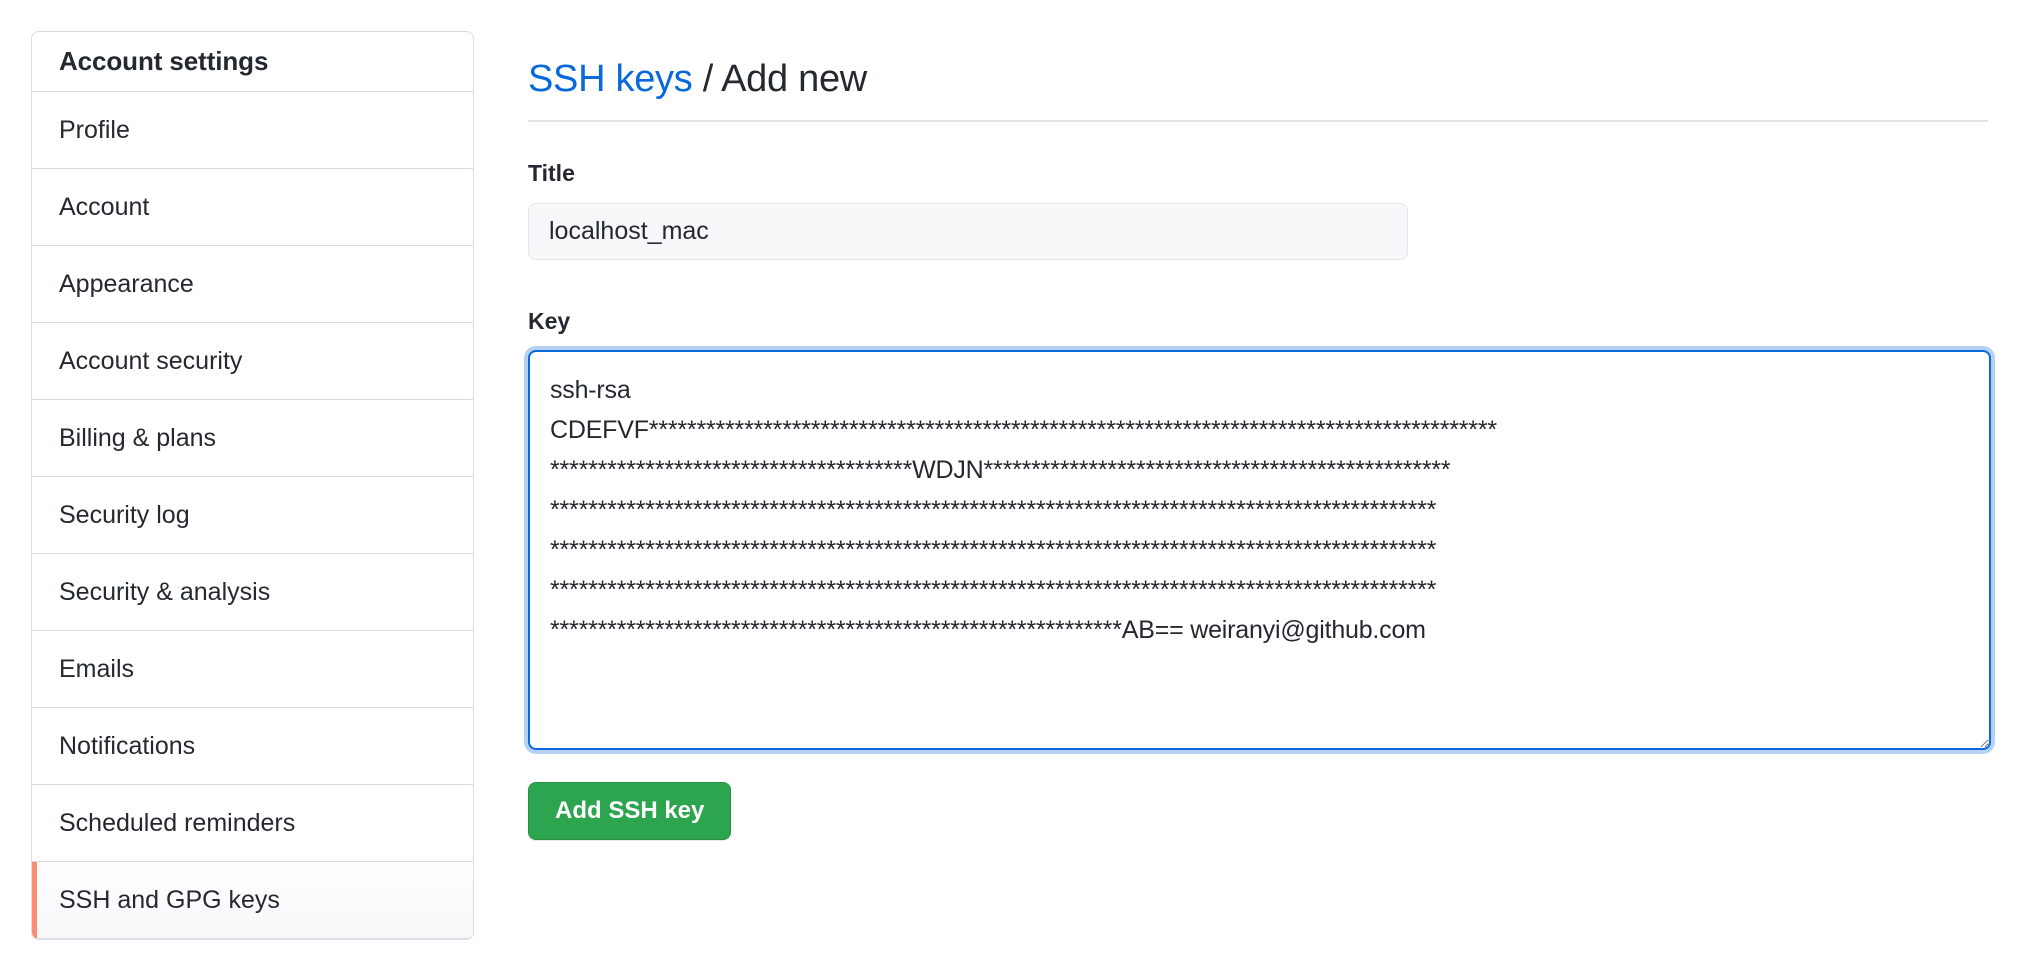  I want to click on sidebar-item-label: Account, so click(104, 206).